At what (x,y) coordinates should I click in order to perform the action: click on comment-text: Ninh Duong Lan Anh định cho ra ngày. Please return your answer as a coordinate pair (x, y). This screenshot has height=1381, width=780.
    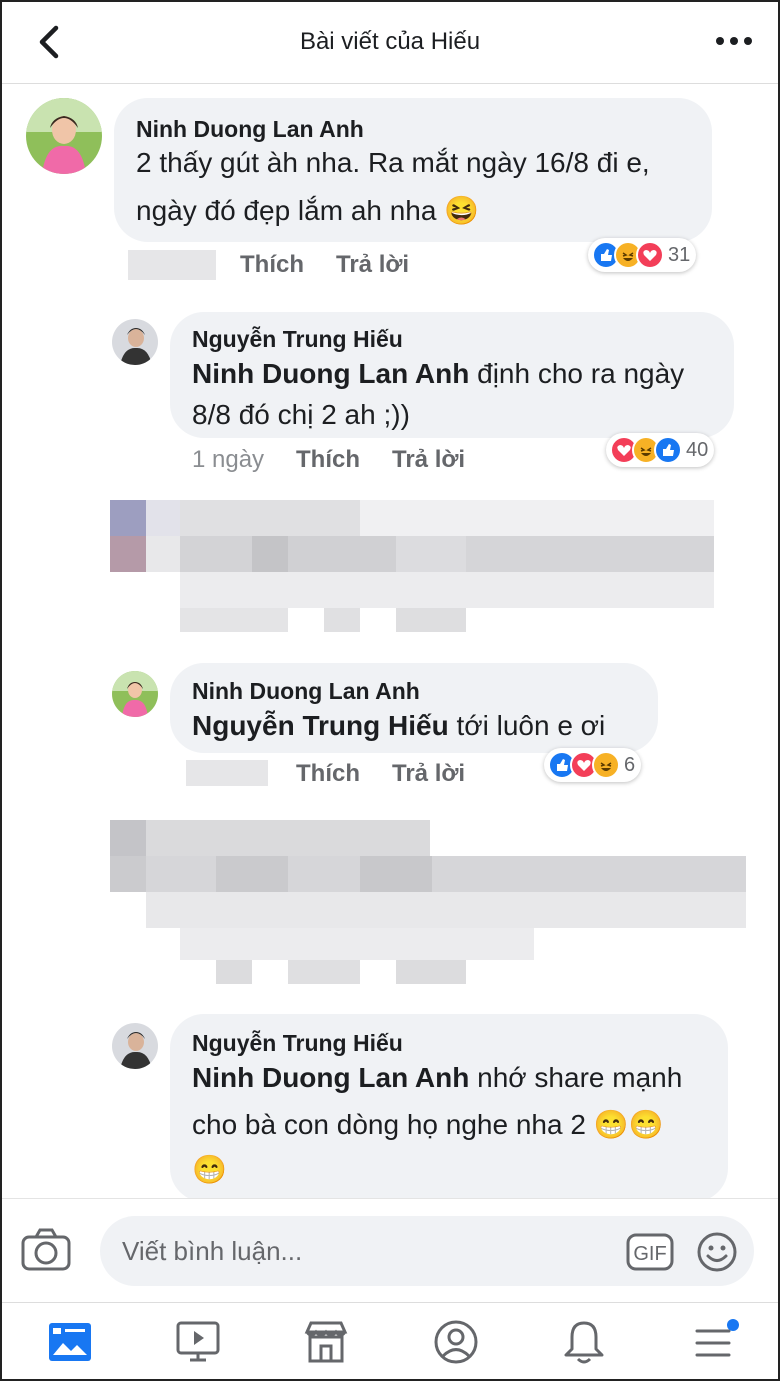
    Looking at the image, I should click on (438, 374).